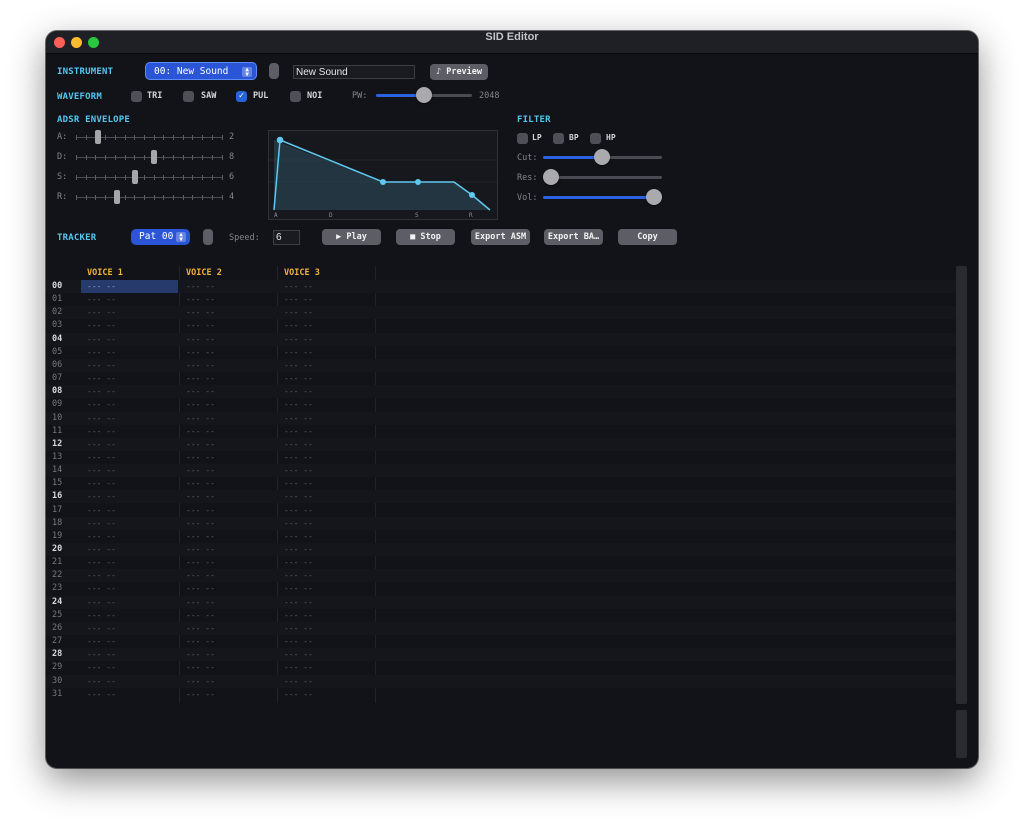 This screenshot has width=1024, height=830. What do you see at coordinates (274, 71) in the screenshot?
I see `instrument-options-button` at bounding box center [274, 71].